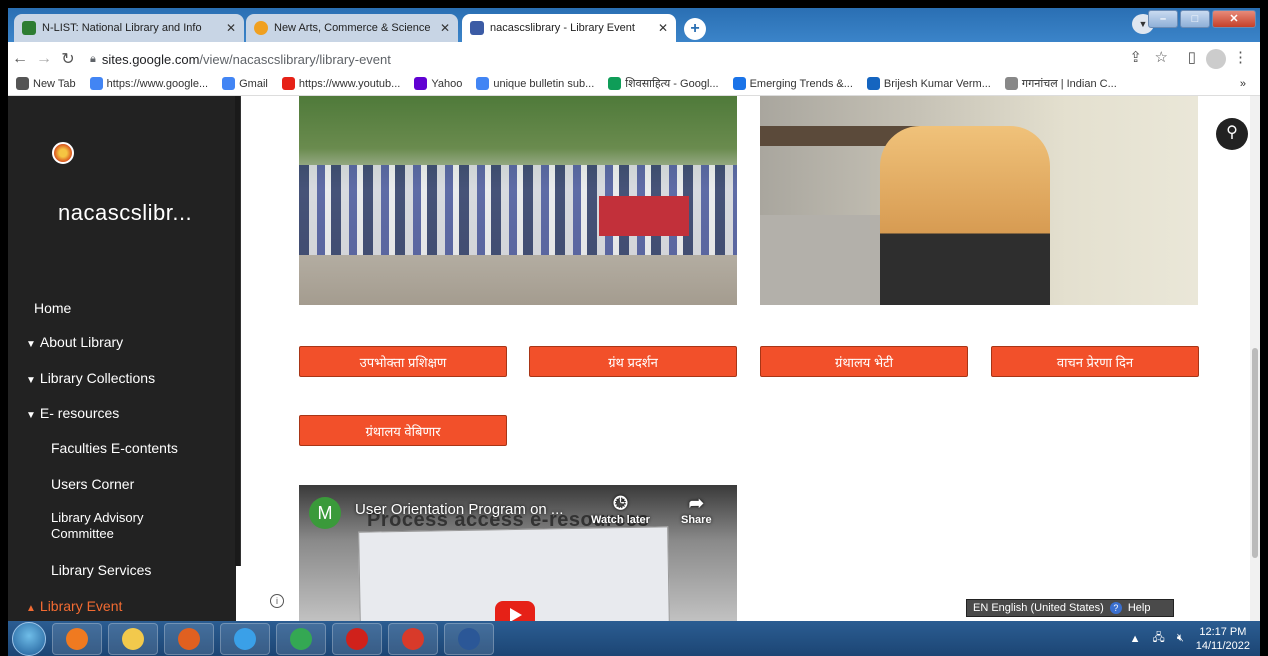 The width and height of the screenshot is (1268, 656). I want to click on new-tab-button: +, so click(695, 29).